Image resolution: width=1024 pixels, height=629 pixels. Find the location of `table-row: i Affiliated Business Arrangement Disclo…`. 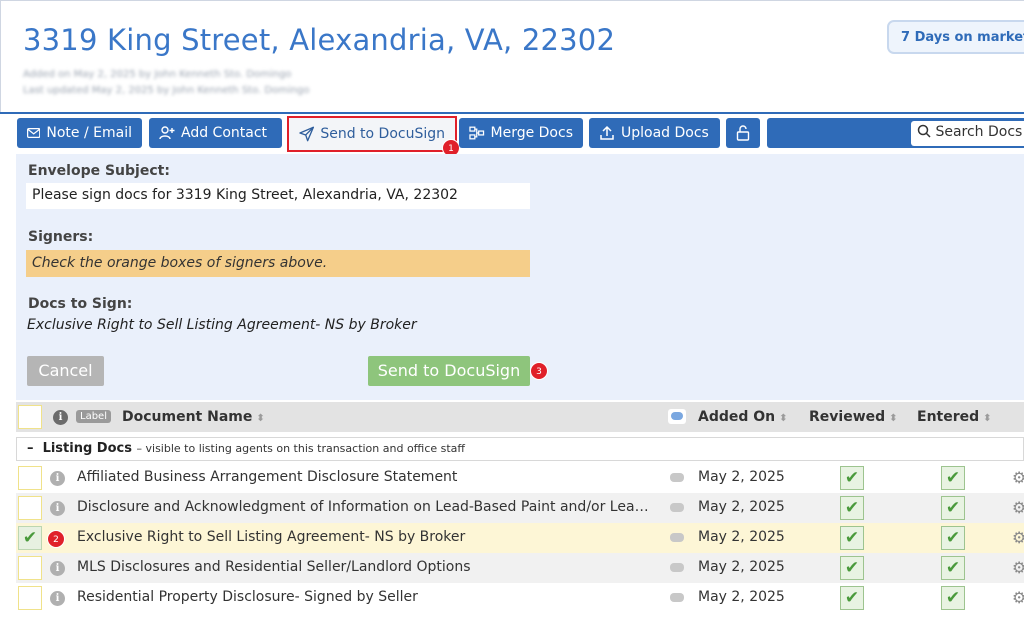

table-row: i Affiliated Business Arrangement Disclo… is located at coordinates (520, 478).